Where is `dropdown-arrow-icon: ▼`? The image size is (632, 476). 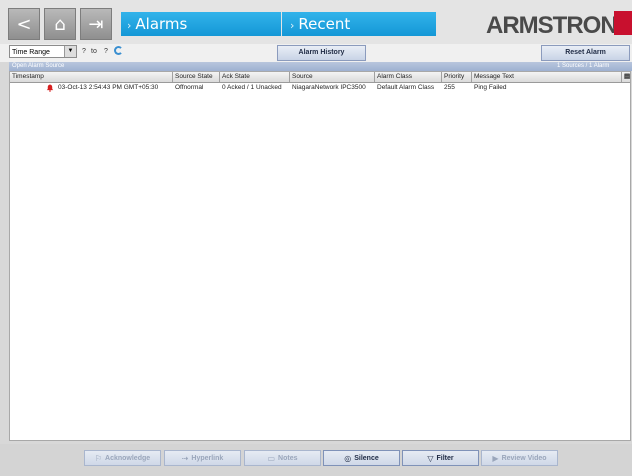
dropdown-arrow-icon: ▼ is located at coordinates (70, 51).